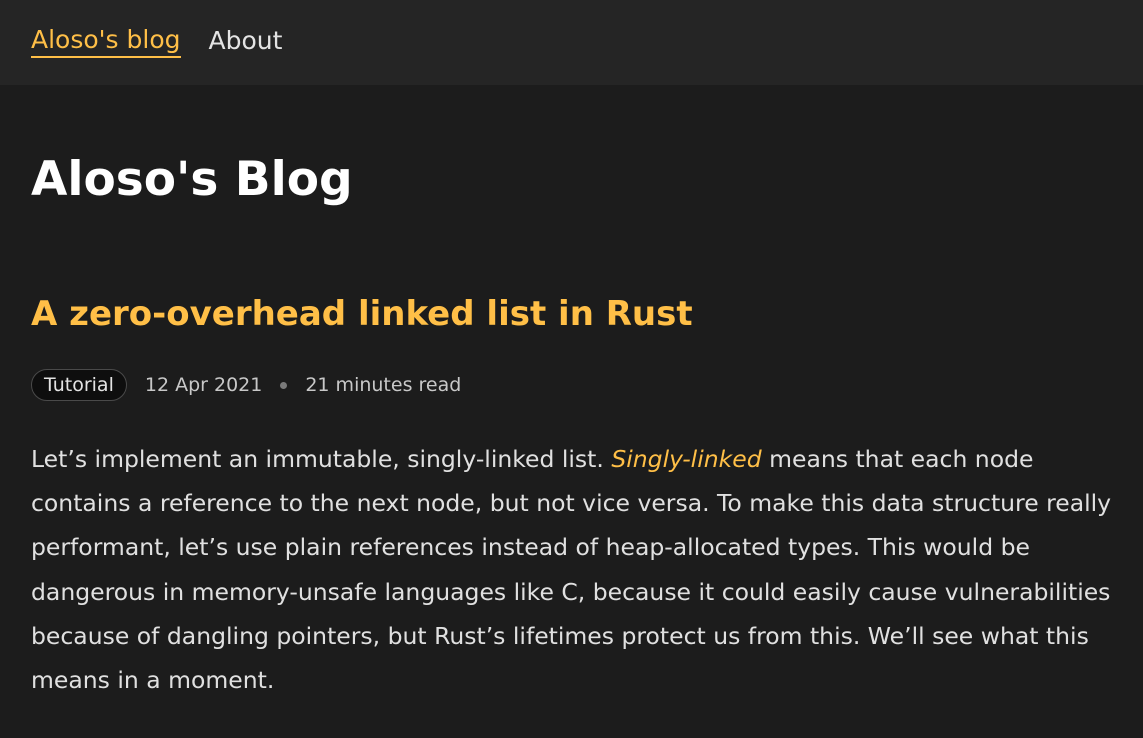  I want to click on post-meta: Tutorial 12 Apr 2021 21 minutes read, so click(246, 385).